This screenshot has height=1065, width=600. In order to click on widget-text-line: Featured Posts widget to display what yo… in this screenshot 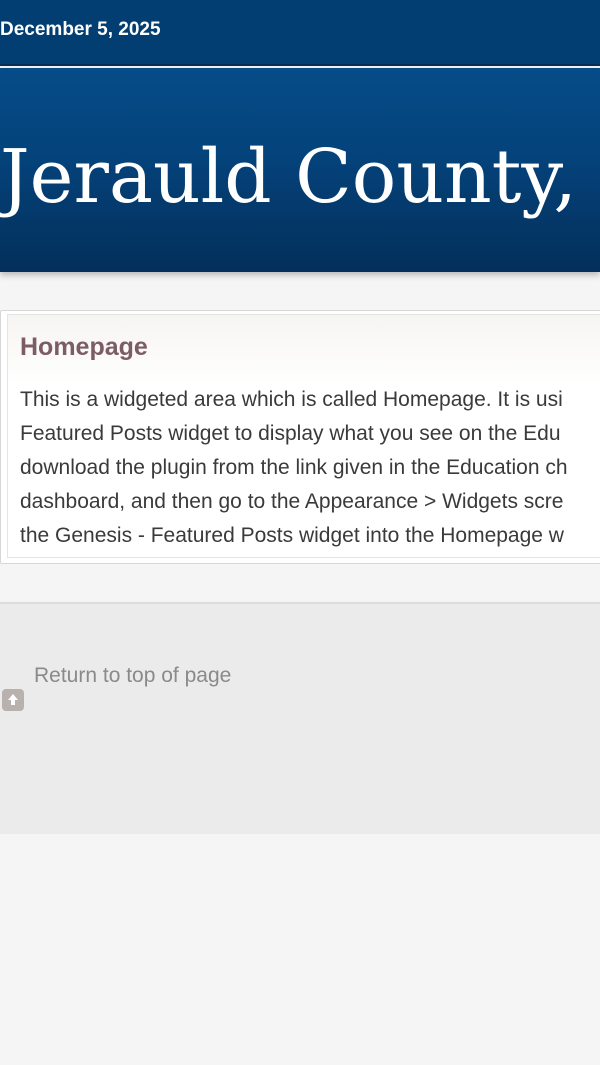, I will do `click(290, 433)`.